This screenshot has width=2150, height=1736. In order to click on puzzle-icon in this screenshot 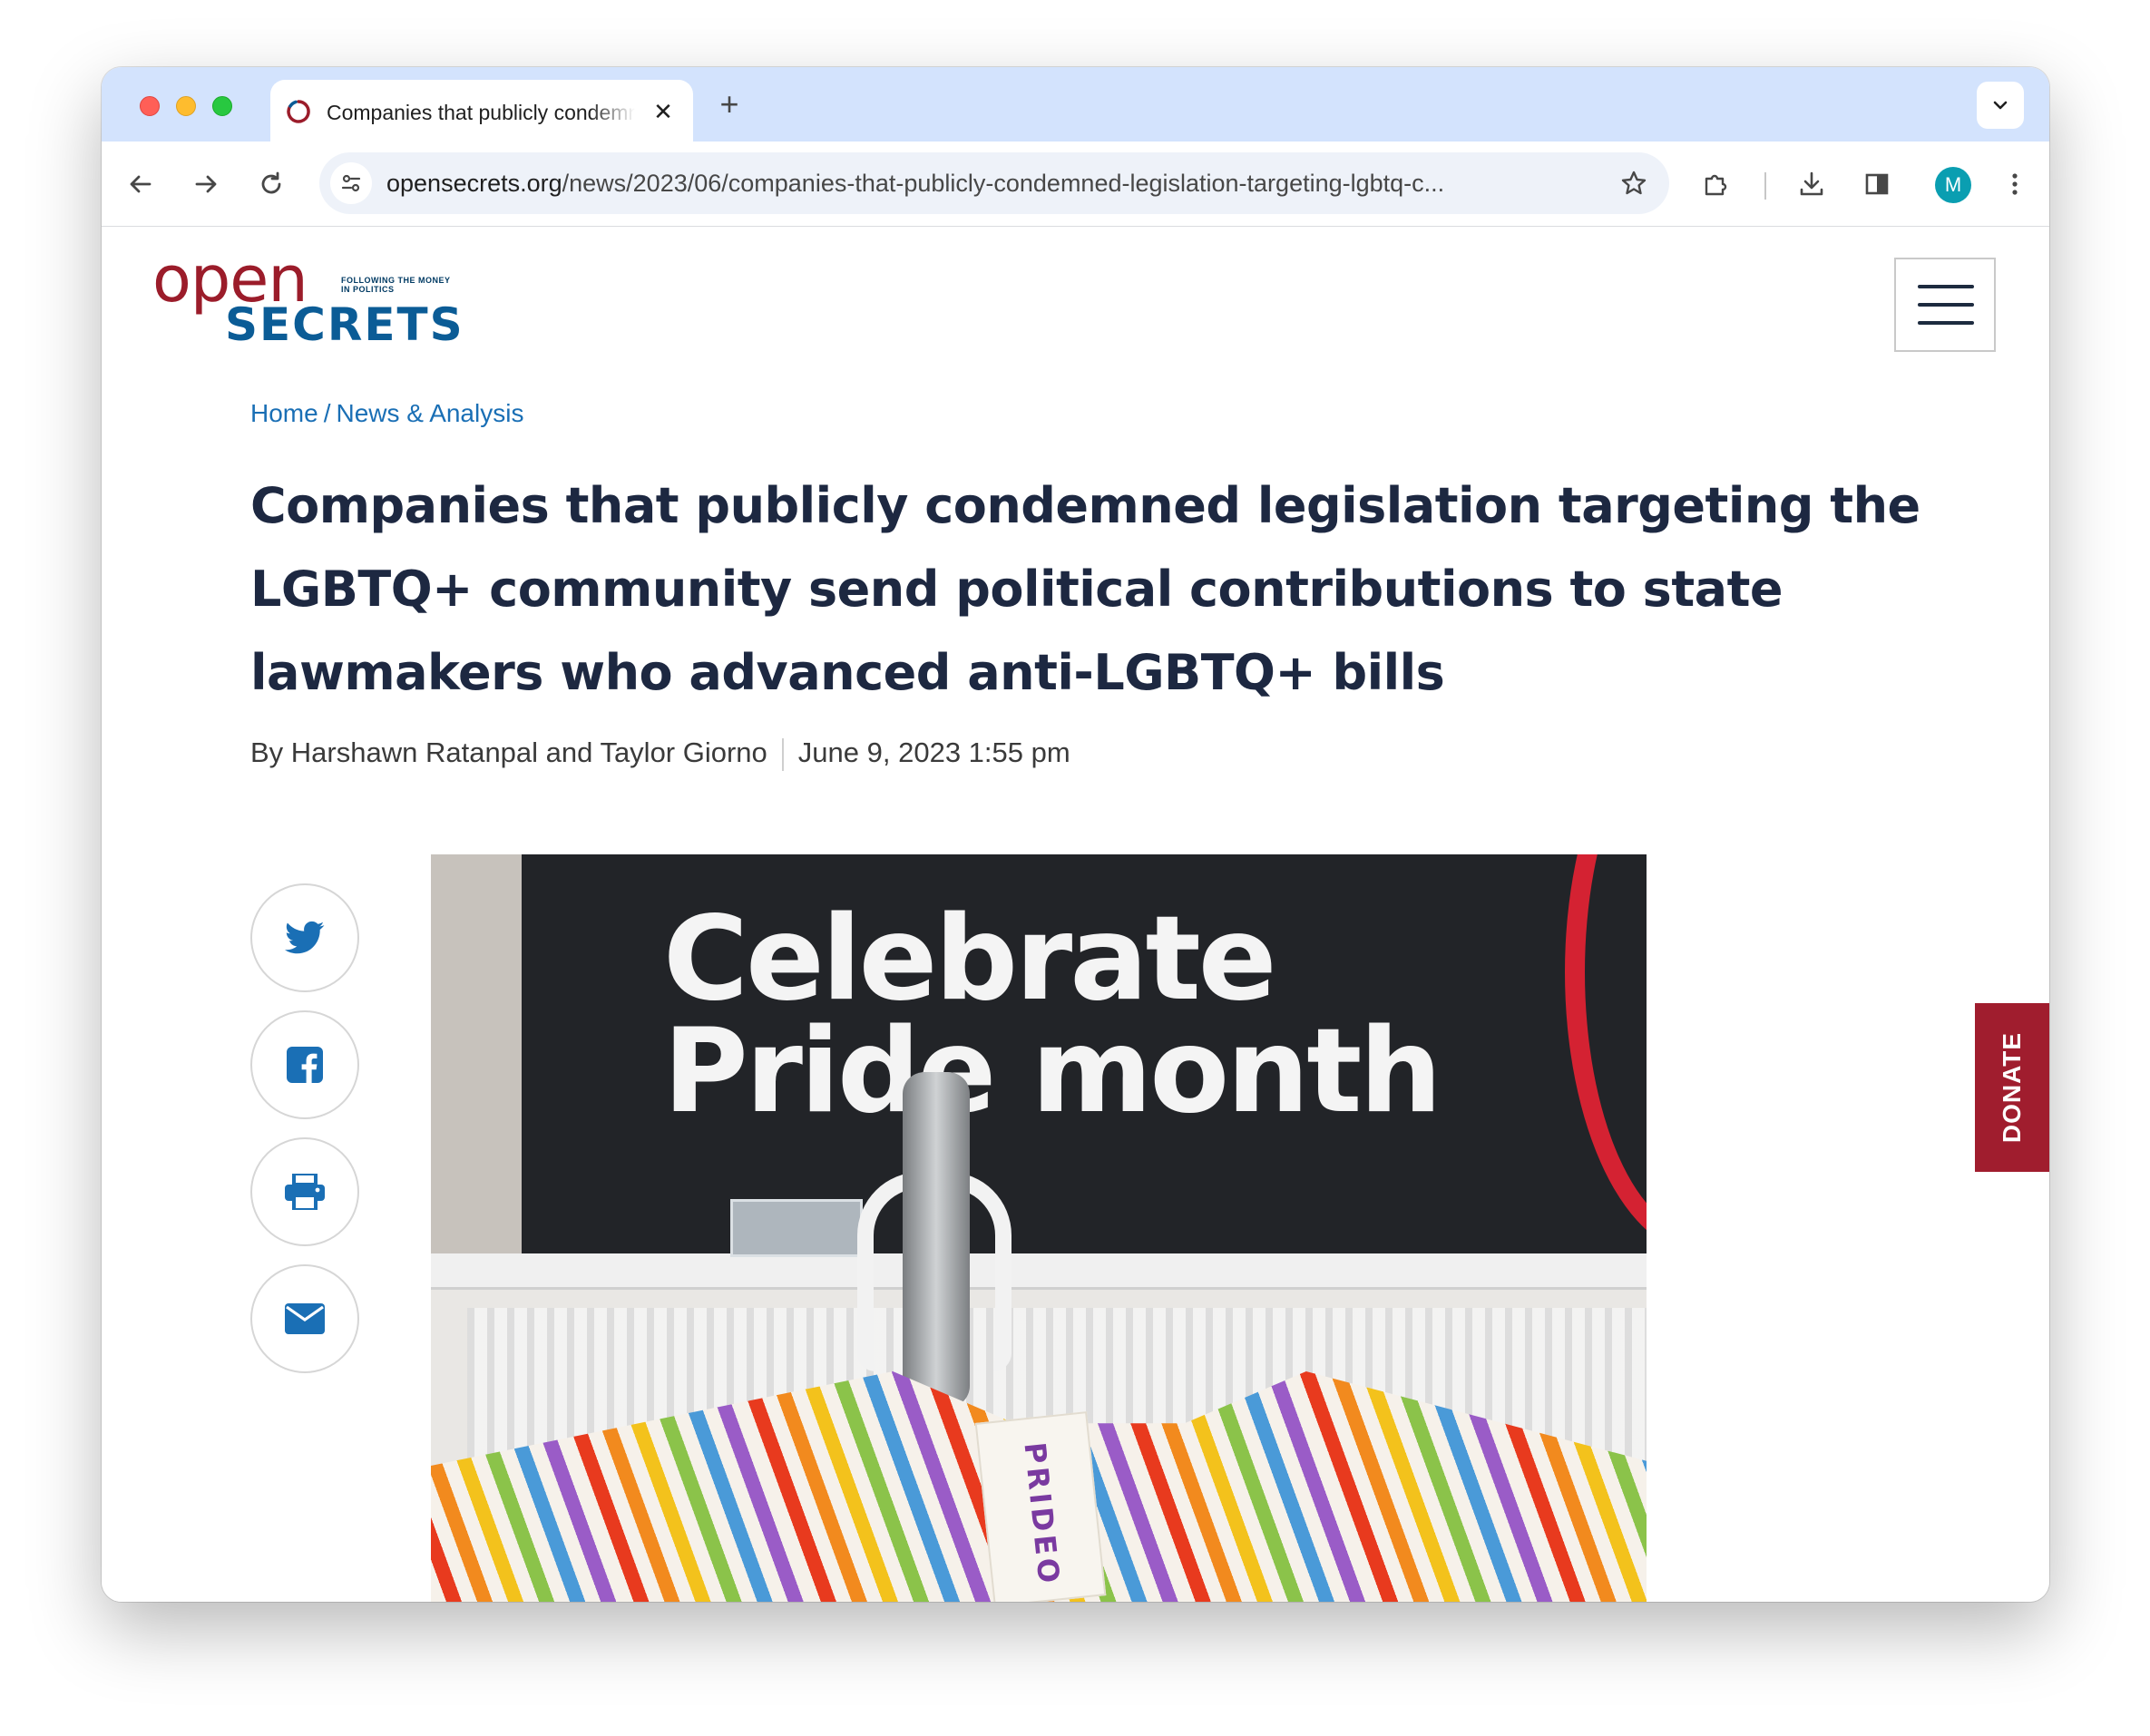, I will do `click(1716, 185)`.